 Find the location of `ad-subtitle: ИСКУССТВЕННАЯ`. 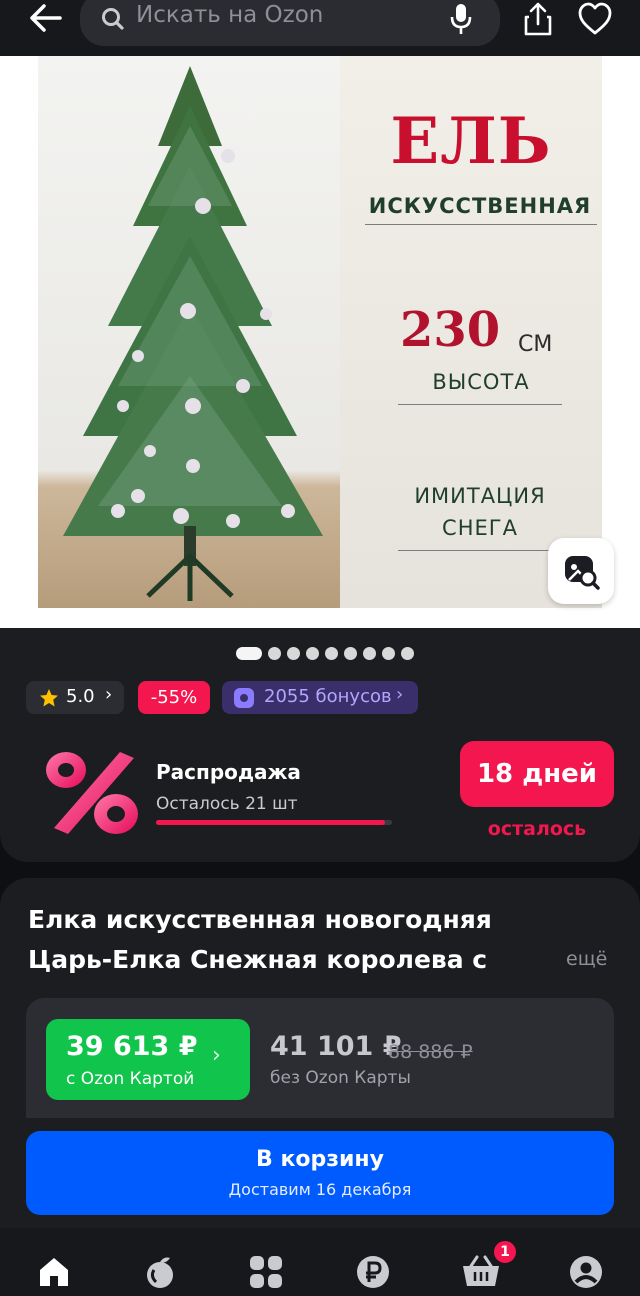

ad-subtitle: ИСКУССТВЕННАЯ is located at coordinates (480, 206).